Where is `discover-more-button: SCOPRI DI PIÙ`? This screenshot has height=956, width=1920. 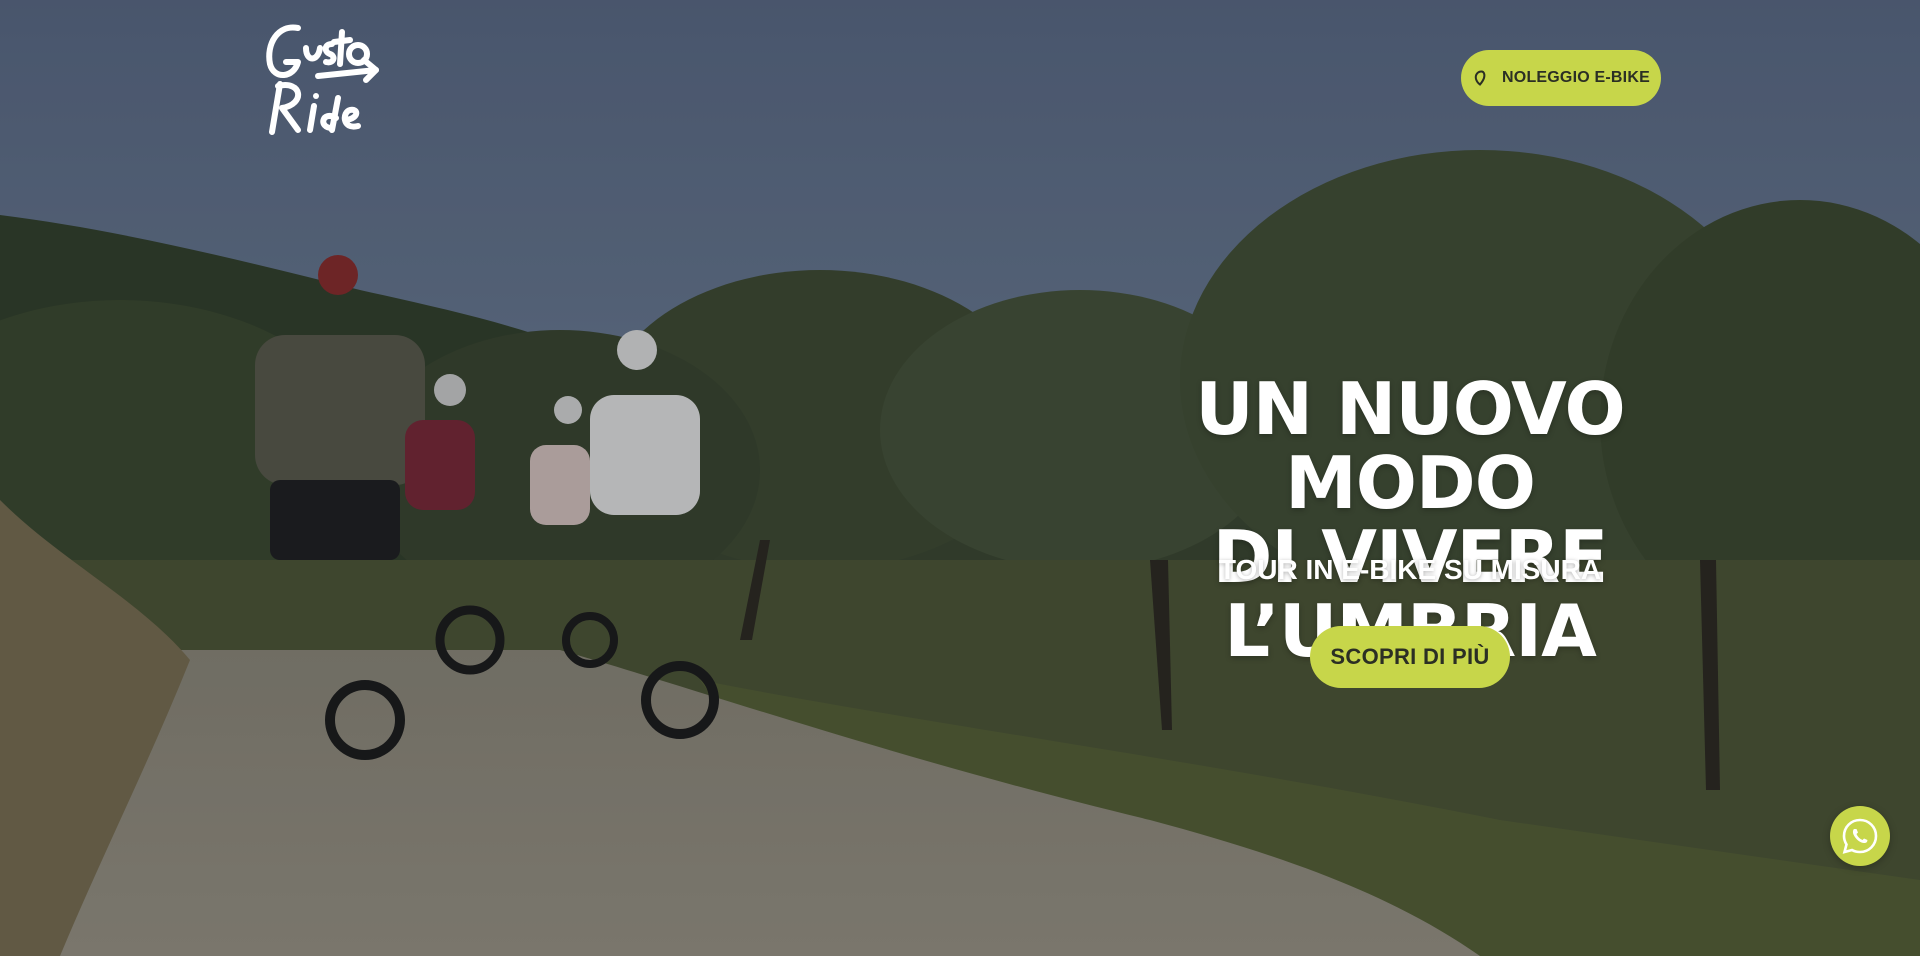 discover-more-button: SCOPRI DI PIÙ is located at coordinates (1410, 657).